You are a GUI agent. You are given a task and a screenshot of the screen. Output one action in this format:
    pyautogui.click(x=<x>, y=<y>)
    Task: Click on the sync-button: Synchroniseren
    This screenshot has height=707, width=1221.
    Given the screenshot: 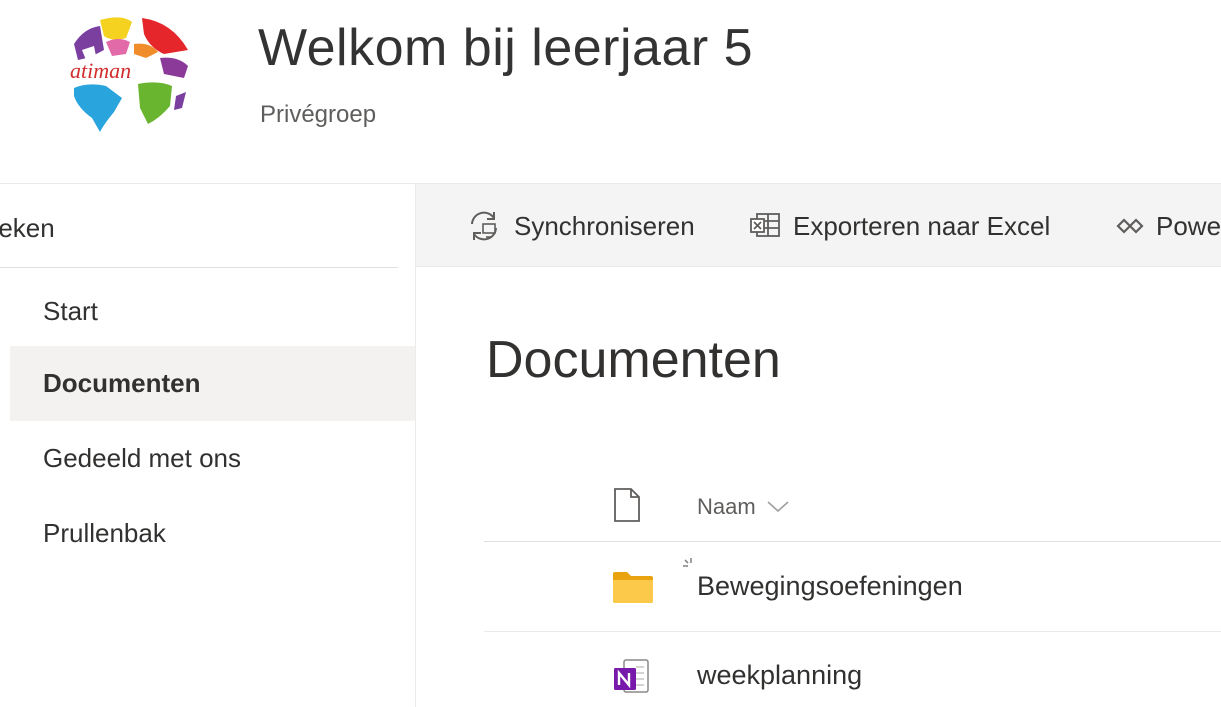 What is the action you would take?
    pyautogui.click(x=580, y=225)
    